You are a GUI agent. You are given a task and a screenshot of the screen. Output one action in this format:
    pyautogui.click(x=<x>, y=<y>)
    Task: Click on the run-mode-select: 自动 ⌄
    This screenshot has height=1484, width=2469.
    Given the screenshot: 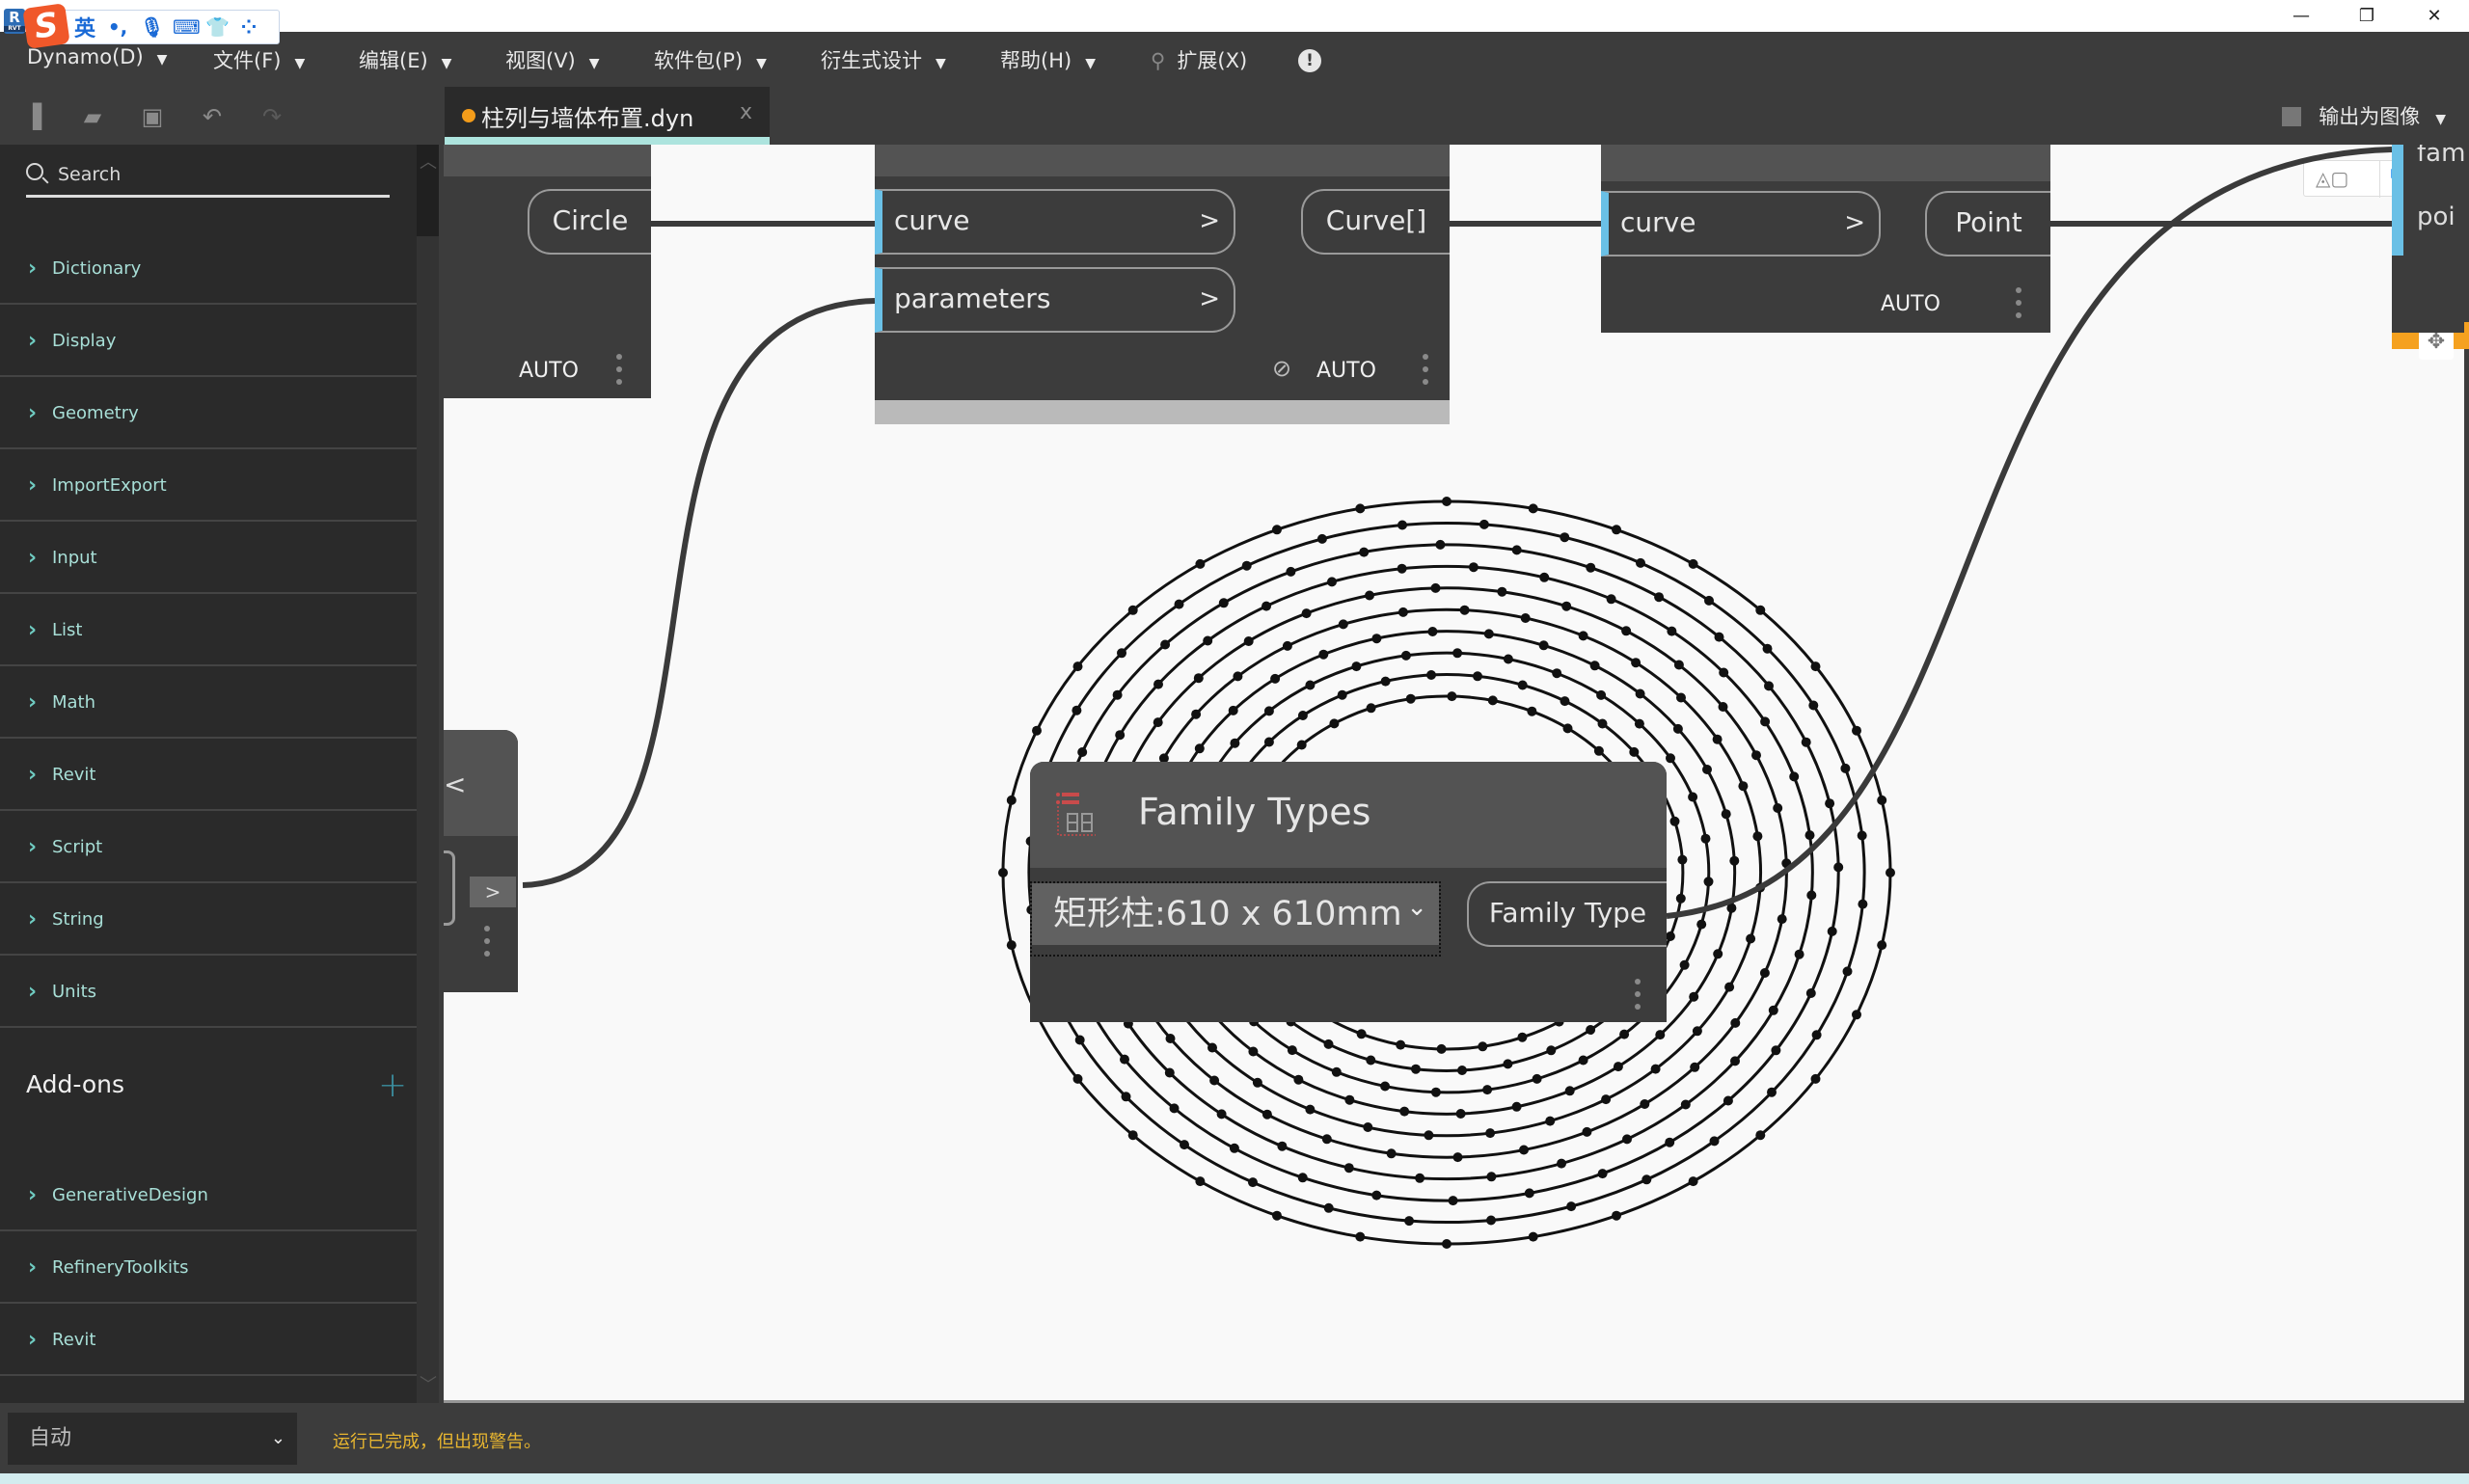 What is the action you would take?
    pyautogui.click(x=152, y=1439)
    